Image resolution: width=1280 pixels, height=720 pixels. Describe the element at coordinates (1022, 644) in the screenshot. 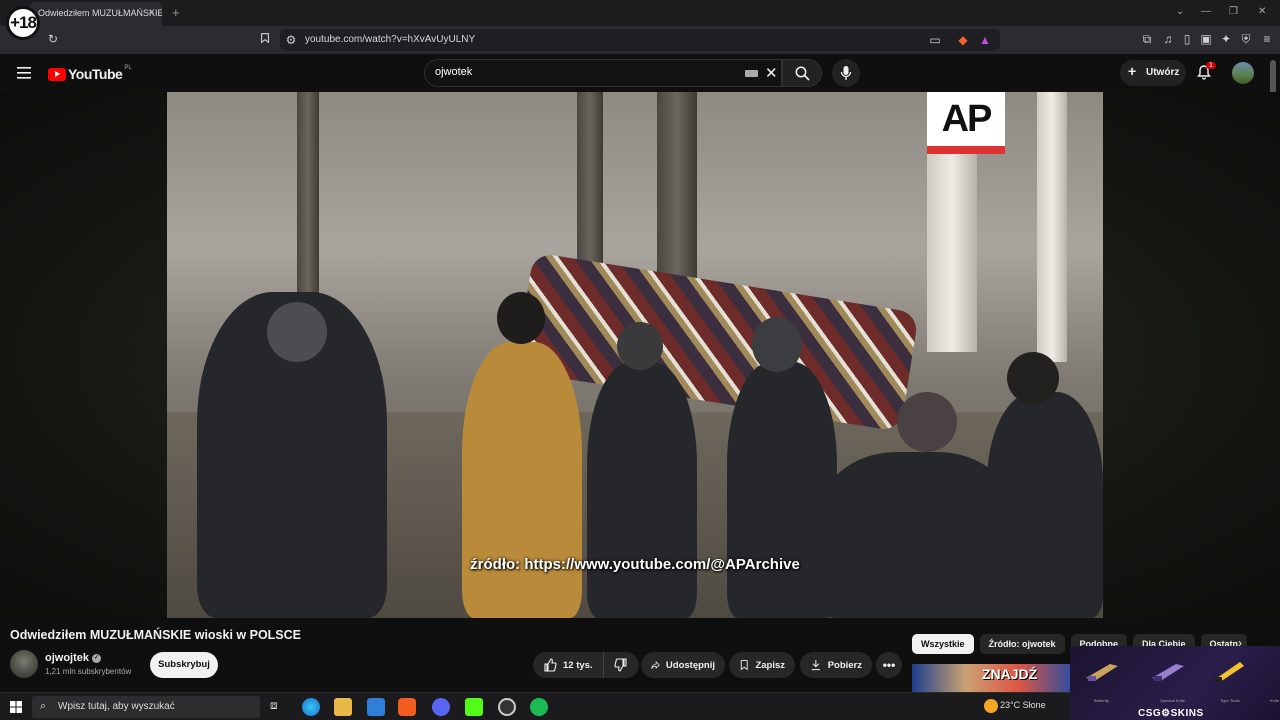

I see `chip-source: Źródło: ojwotek` at that location.